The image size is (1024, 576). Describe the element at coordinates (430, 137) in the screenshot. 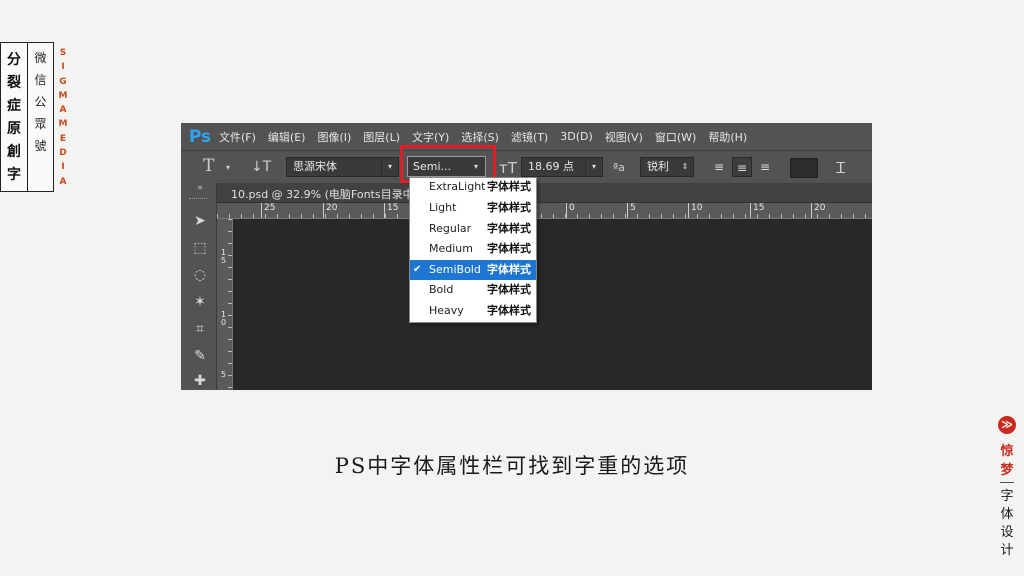

I see `menu-type: 文字(Y)` at that location.